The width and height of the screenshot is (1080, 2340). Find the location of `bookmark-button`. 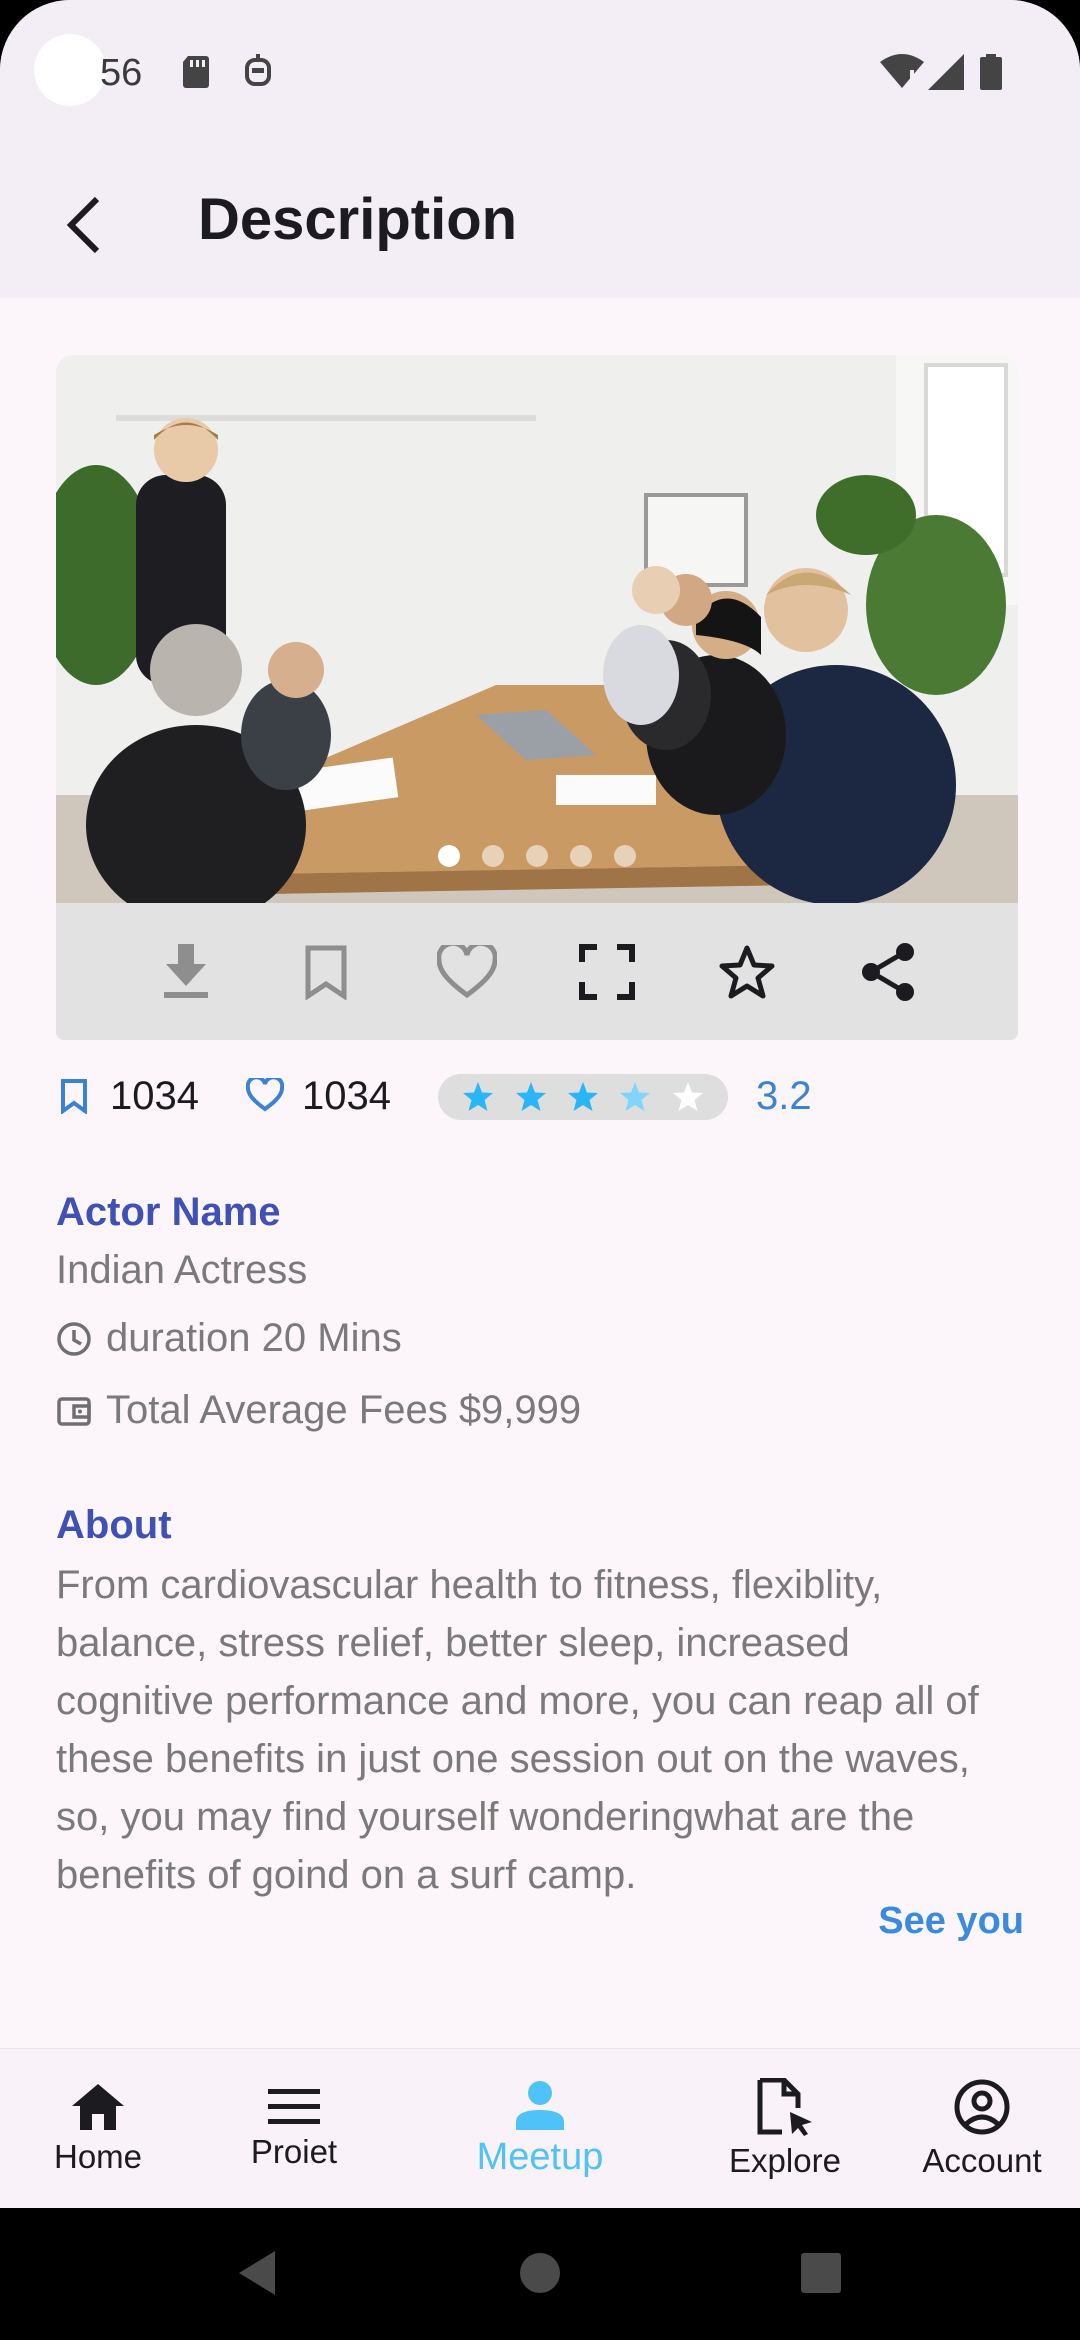

bookmark-button is located at coordinates (326, 972).